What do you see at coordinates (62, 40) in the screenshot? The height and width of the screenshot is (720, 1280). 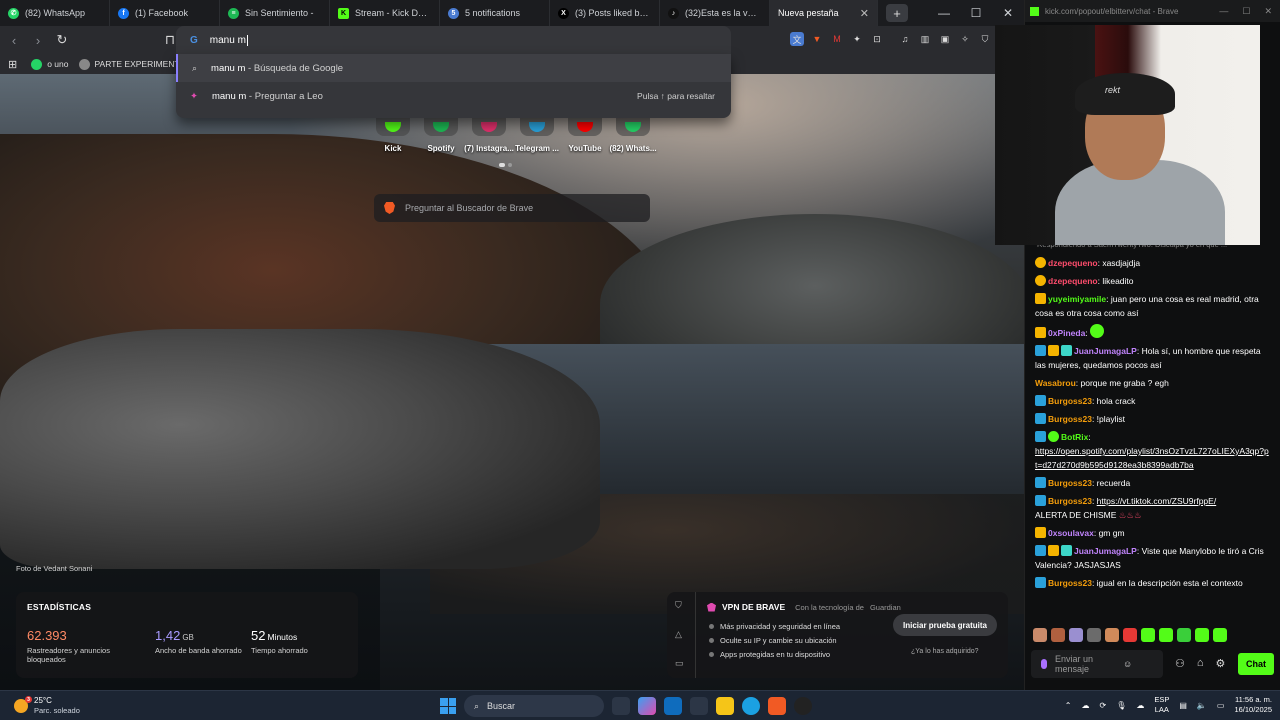 I see `reload-icon: ↻` at bounding box center [62, 40].